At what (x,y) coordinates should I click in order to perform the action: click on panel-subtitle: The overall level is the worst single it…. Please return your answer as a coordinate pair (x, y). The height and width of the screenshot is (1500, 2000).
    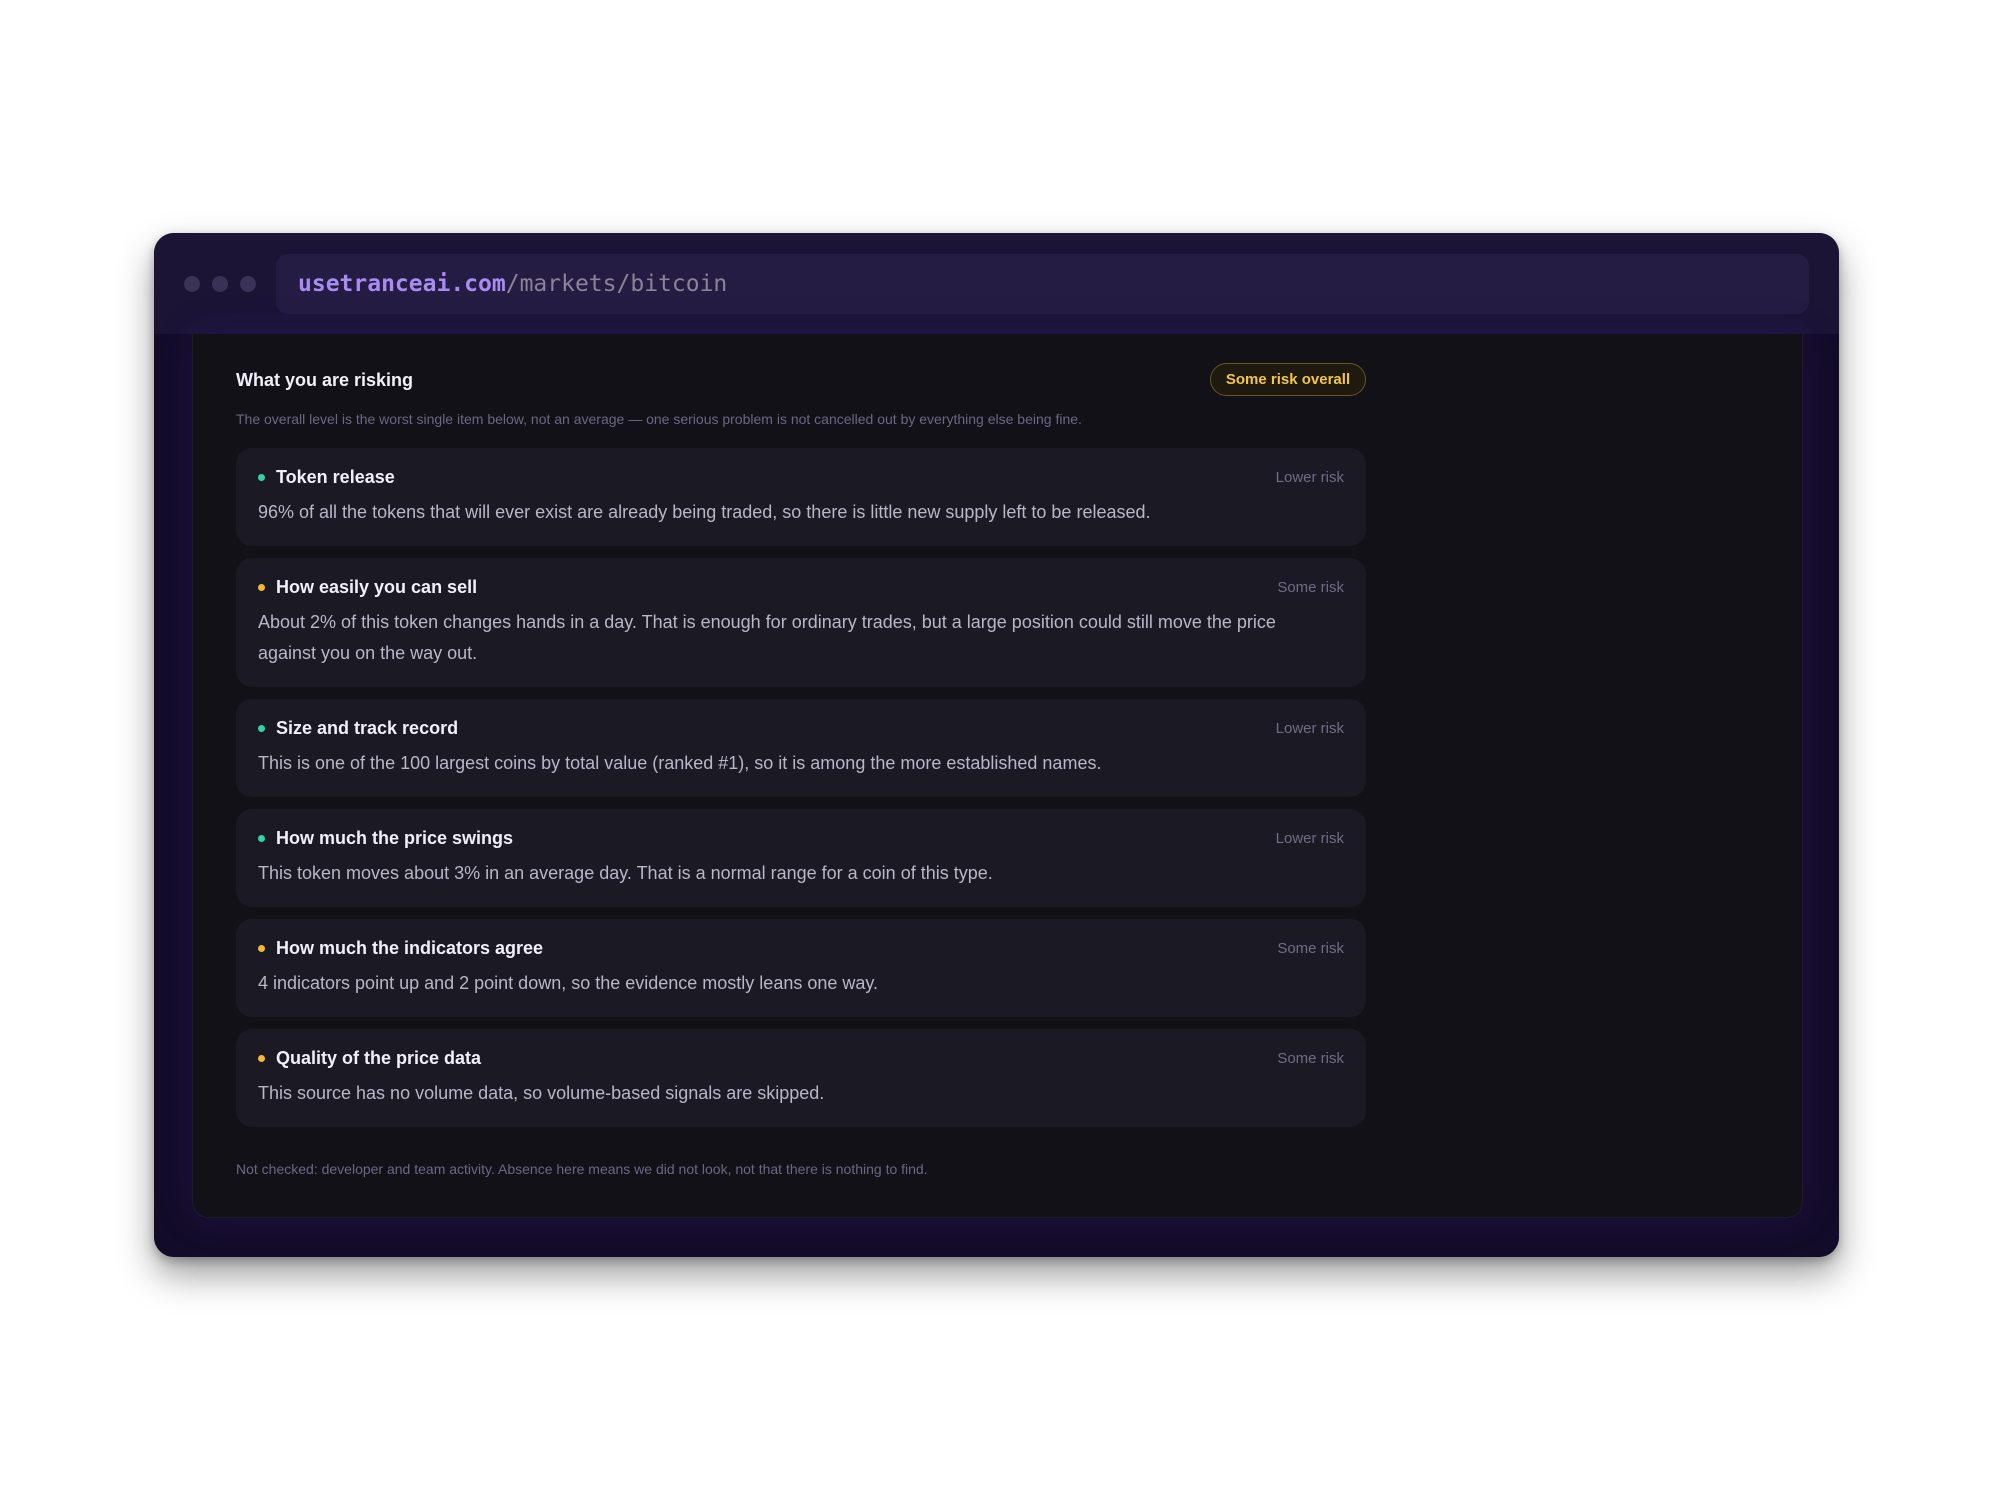
    Looking at the image, I should click on (659, 419).